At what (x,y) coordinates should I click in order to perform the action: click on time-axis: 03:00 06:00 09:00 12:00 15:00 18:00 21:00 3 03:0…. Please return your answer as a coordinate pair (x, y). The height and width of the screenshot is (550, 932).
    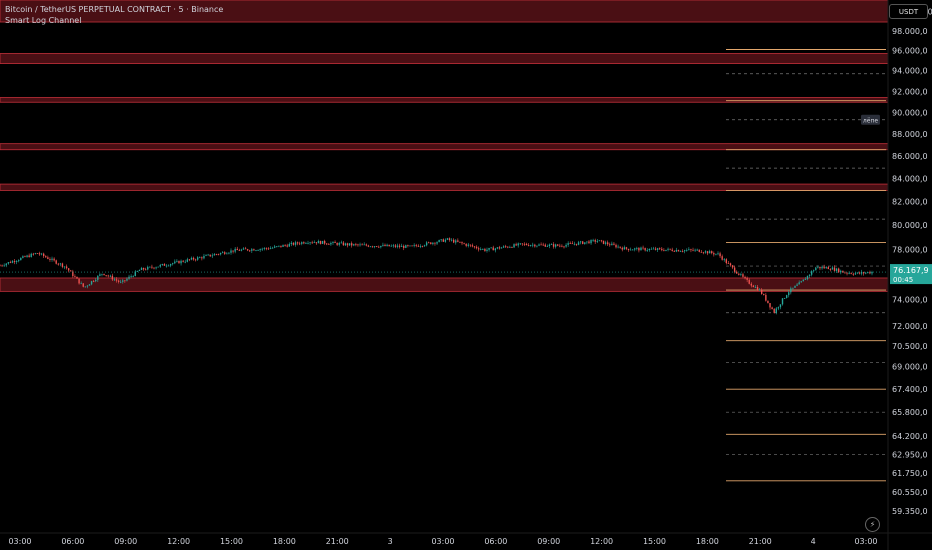
    Looking at the image, I should click on (442, 541).